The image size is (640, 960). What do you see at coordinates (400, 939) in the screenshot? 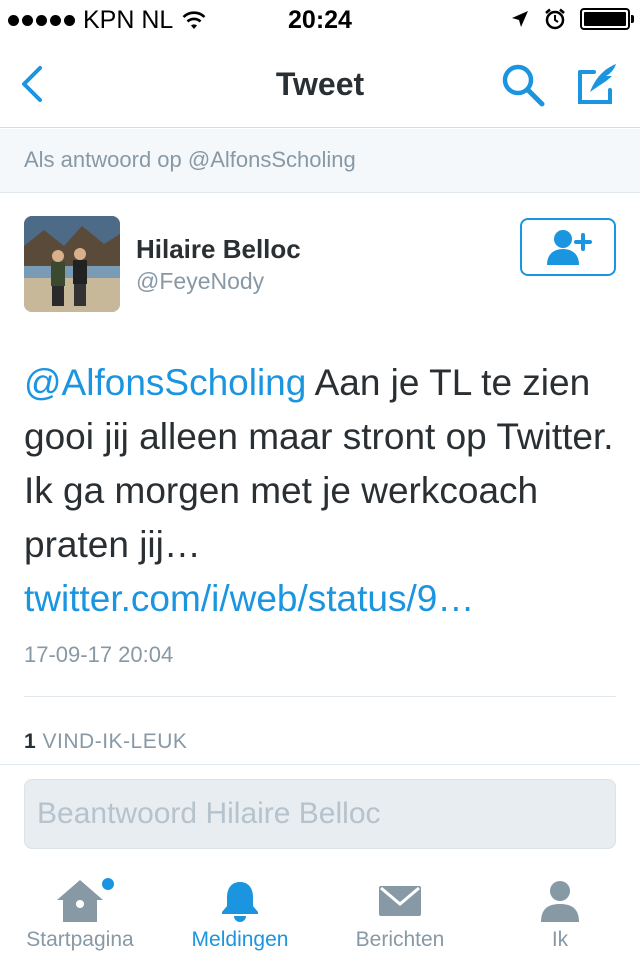
I see `tab-label: Berichten` at bounding box center [400, 939].